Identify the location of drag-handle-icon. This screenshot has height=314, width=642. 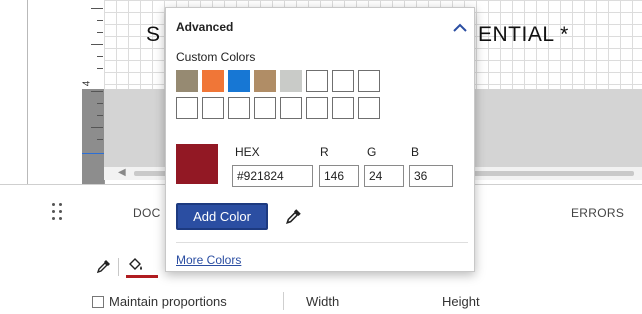
(57, 212).